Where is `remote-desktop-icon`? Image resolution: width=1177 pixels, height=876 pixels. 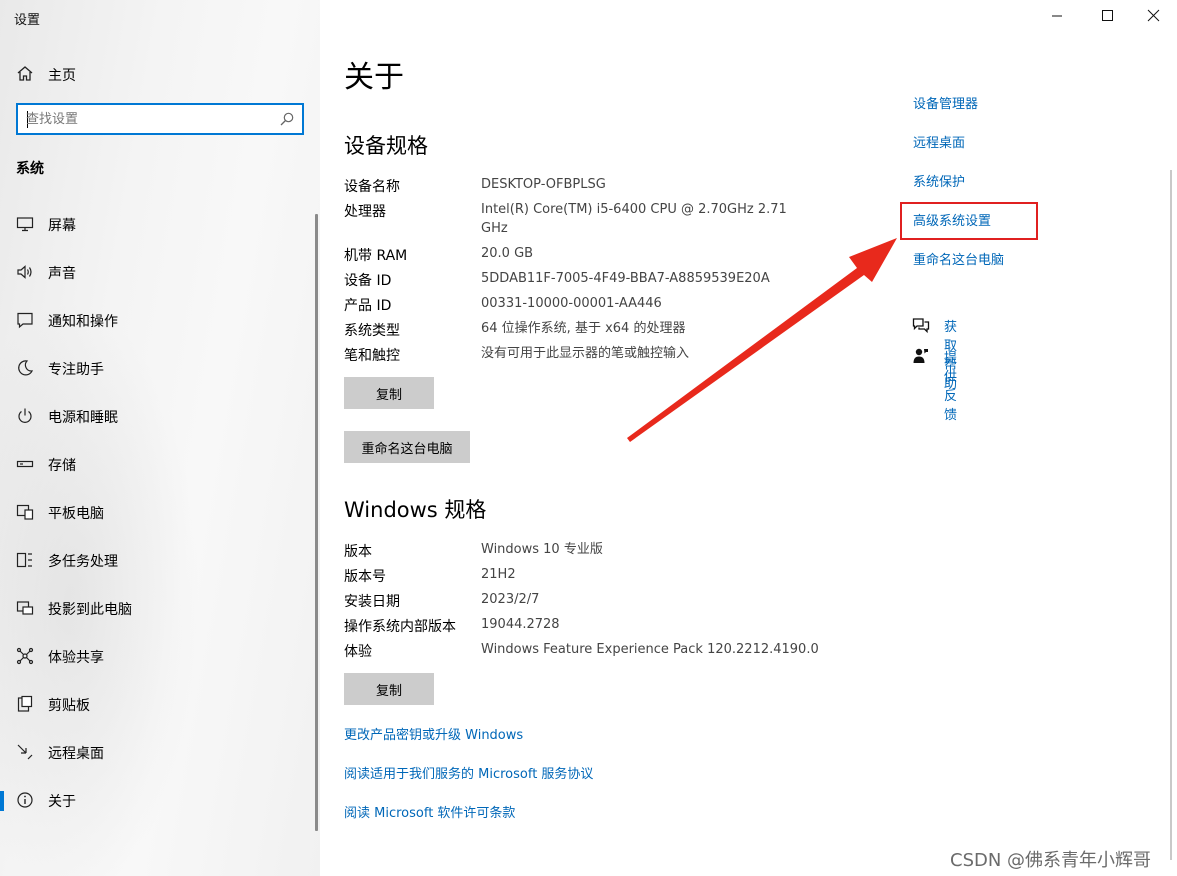 remote-desktop-icon is located at coordinates (25, 752).